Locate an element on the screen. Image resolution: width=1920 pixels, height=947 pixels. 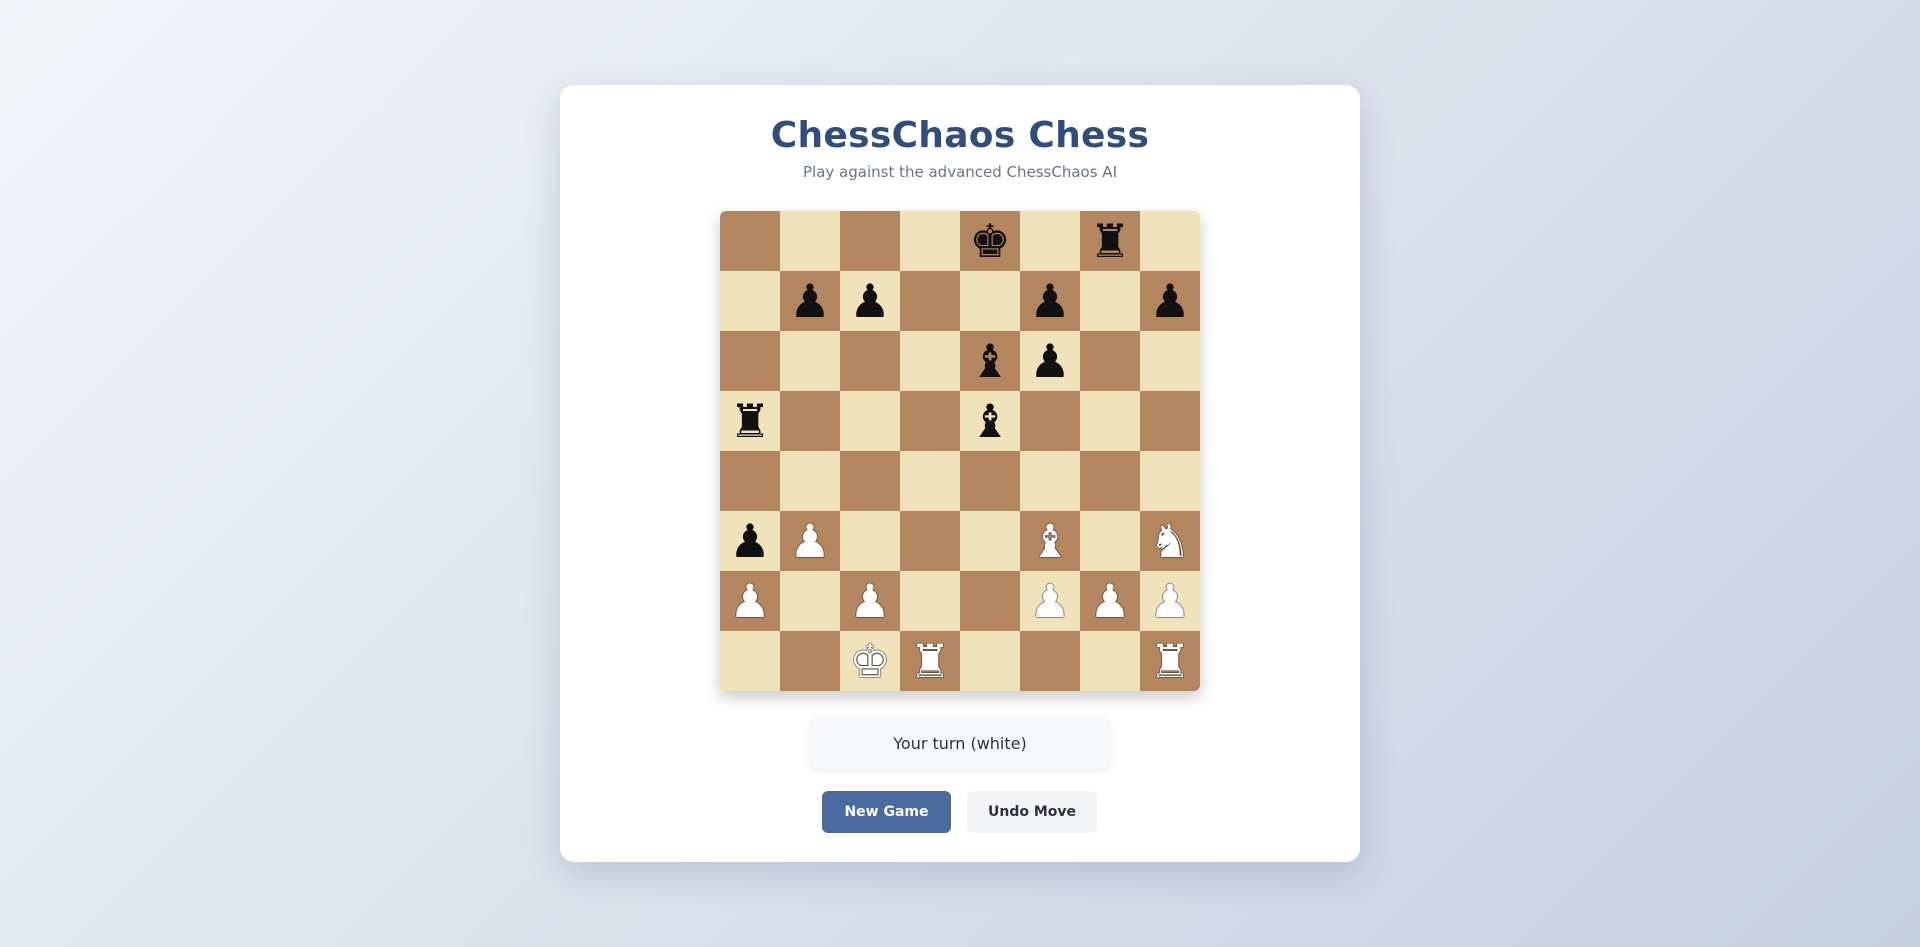
square-e8: ♚ is located at coordinates (990, 241).